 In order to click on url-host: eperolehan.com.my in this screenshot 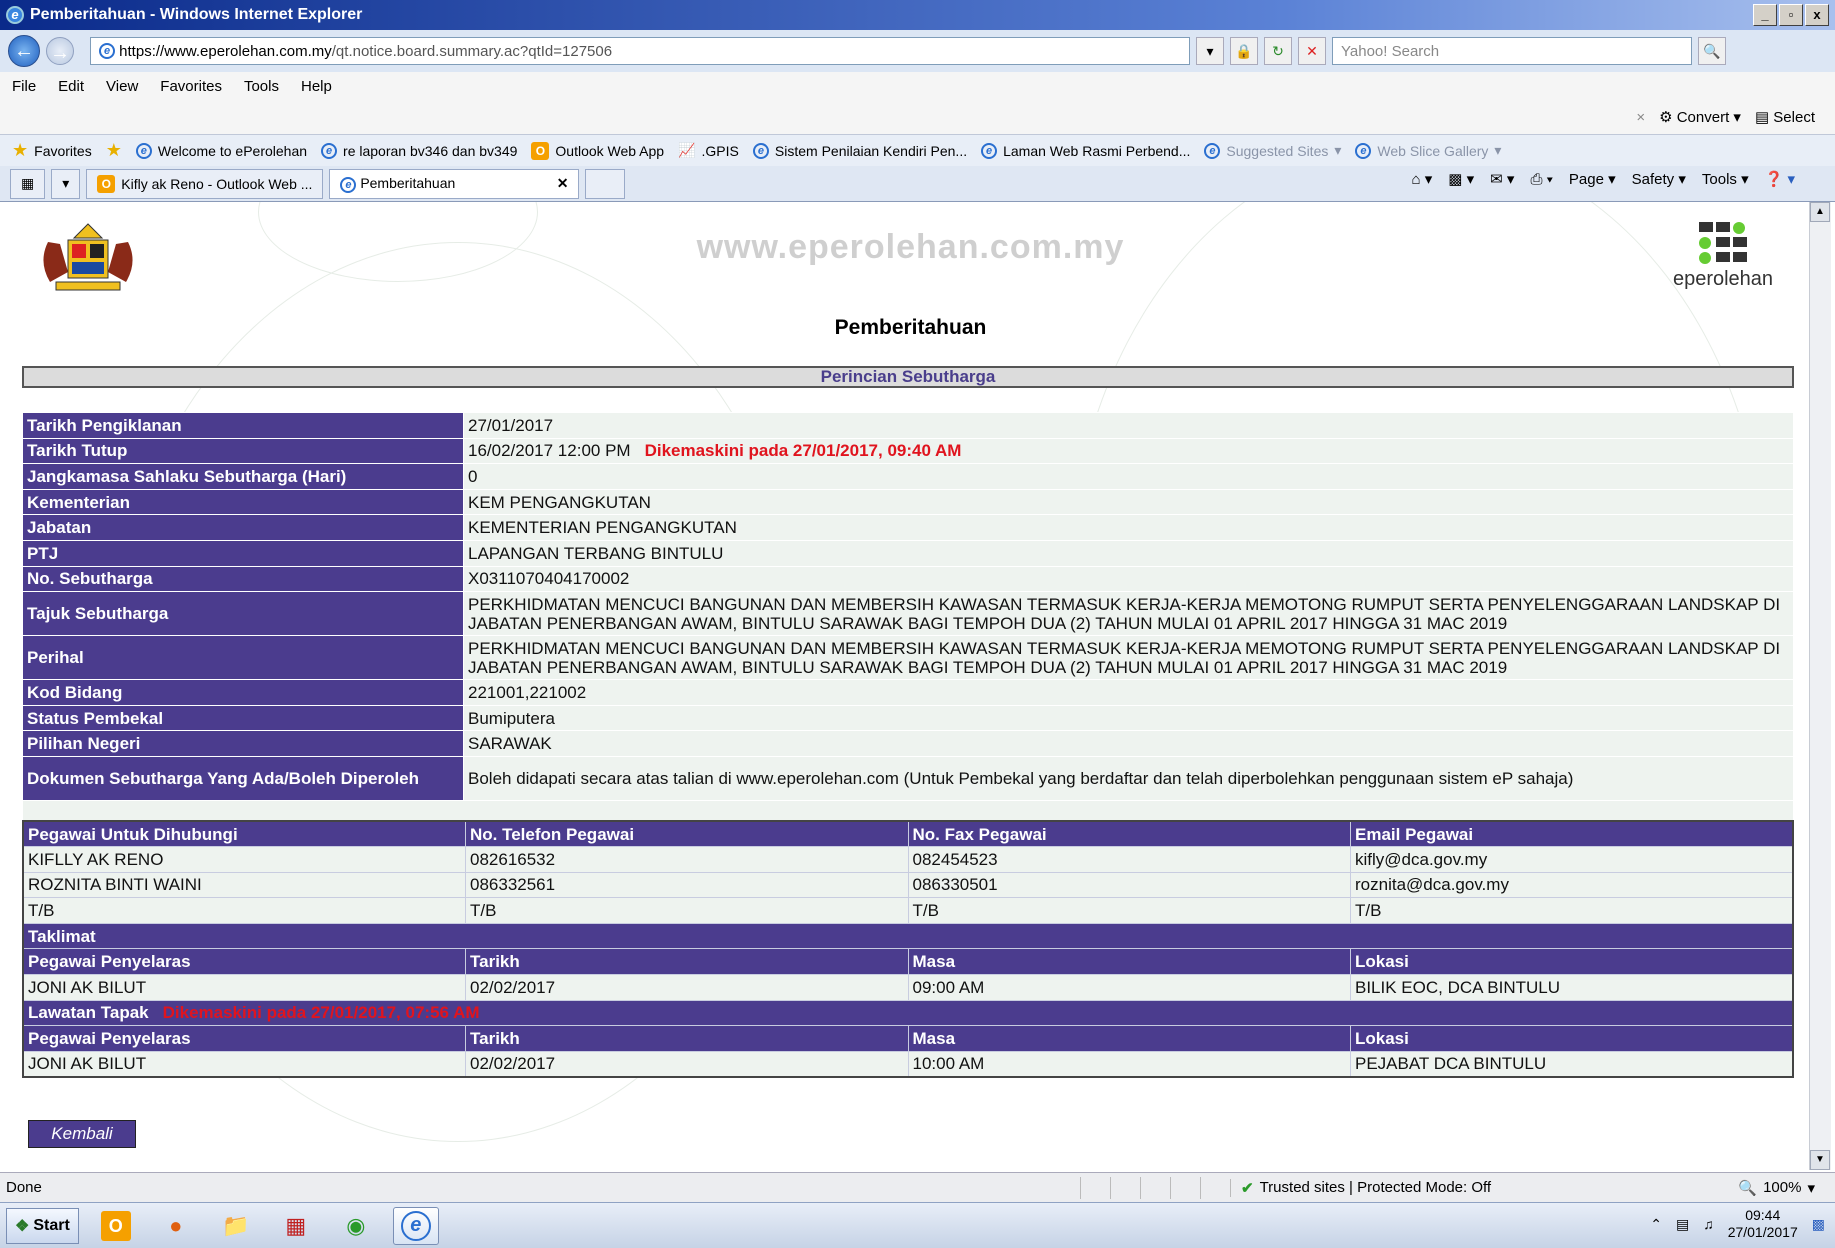, I will do `click(266, 51)`.